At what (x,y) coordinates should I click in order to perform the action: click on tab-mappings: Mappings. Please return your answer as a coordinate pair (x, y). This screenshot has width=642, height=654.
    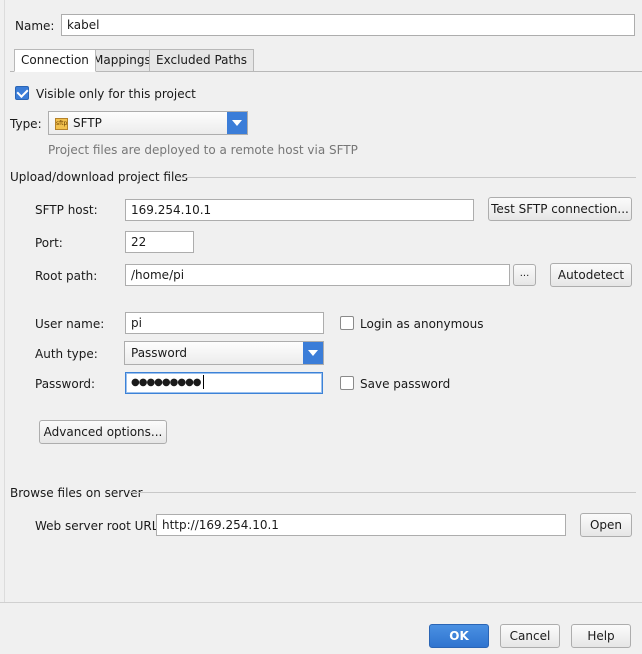
    Looking at the image, I should click on (122, 60).